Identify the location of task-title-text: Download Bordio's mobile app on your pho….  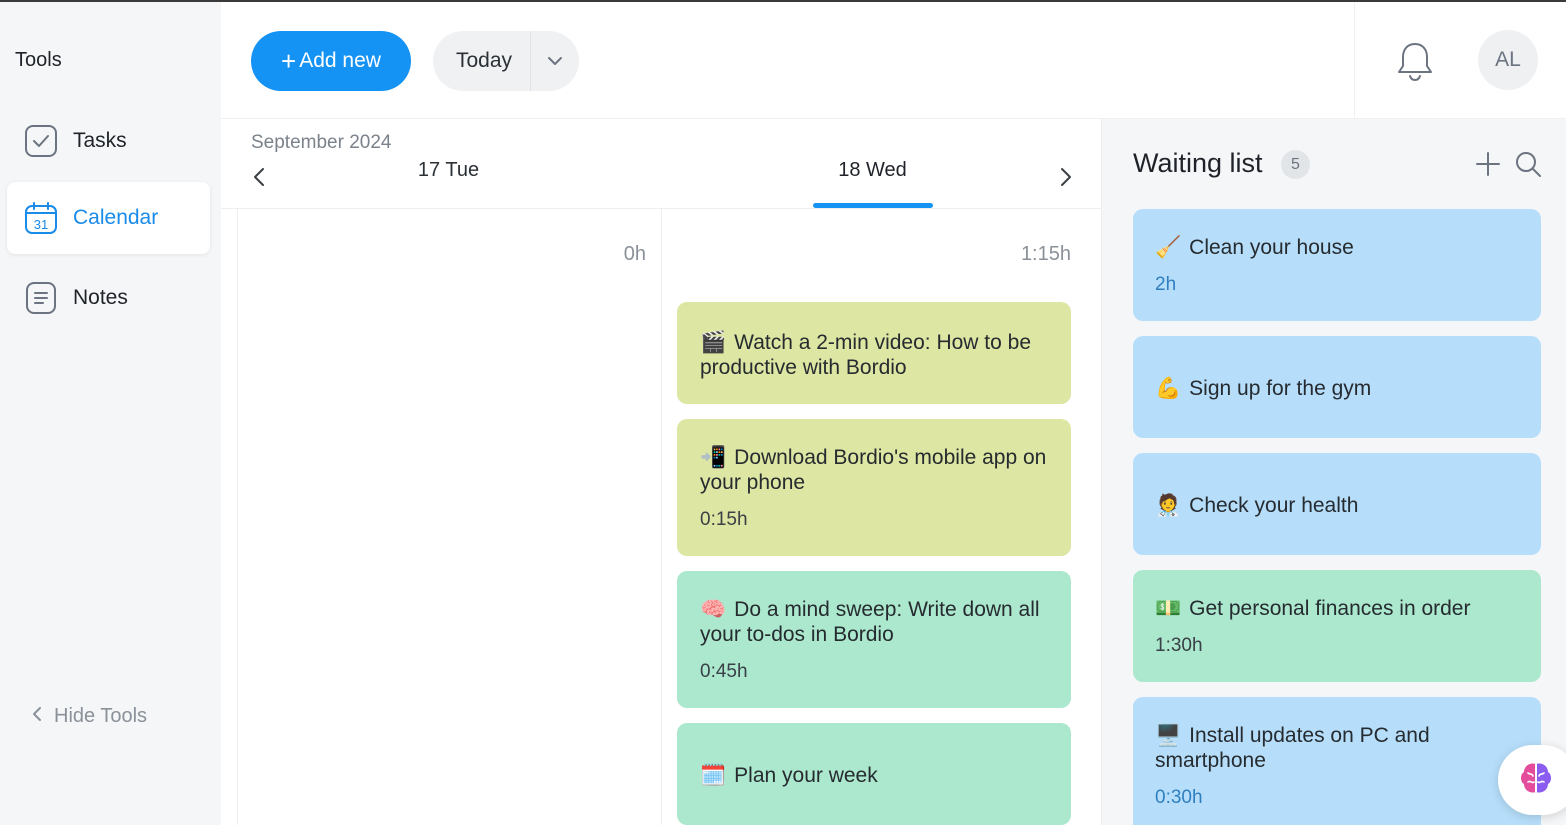
(873, 470).